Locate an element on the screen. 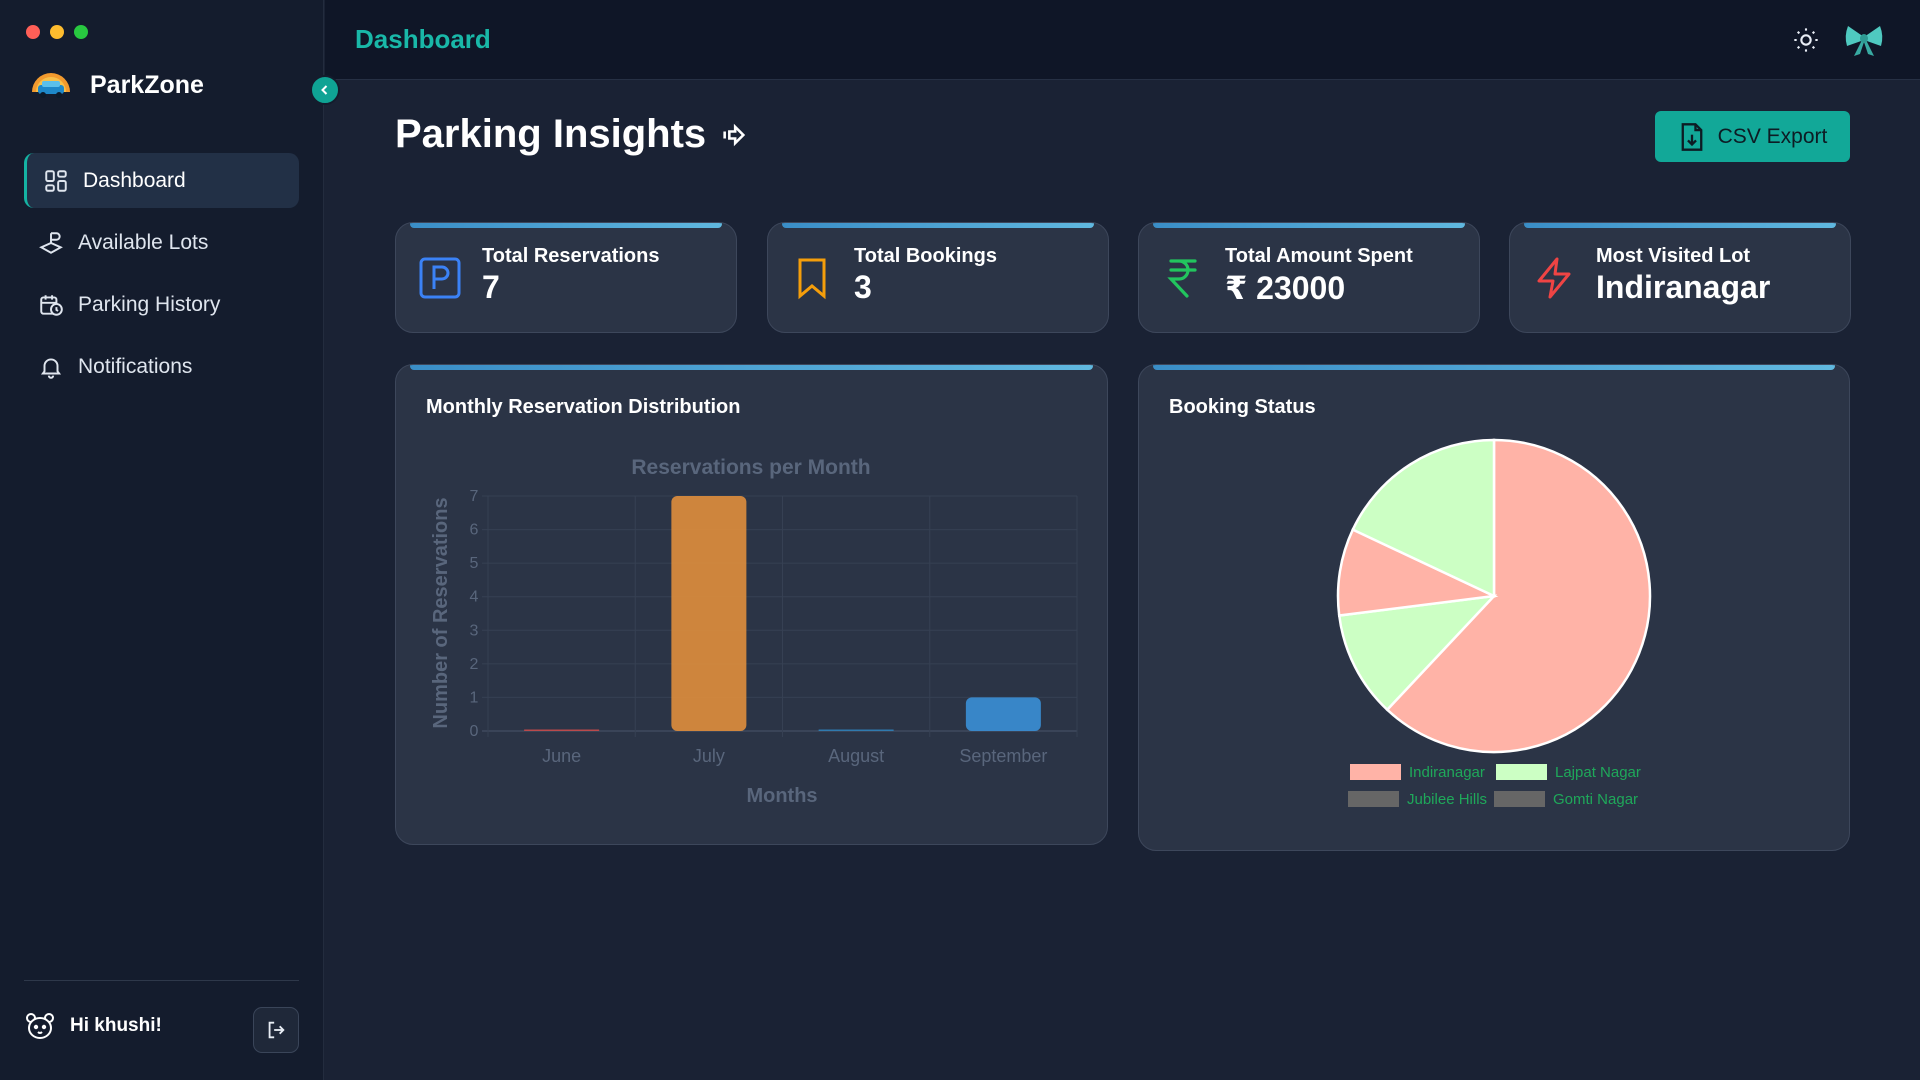 This screenshot has height=1080, width=1920. stat-card-most-visited-lot: Most Visited Lot Indiranagar is located at coordinates (1680, 277).